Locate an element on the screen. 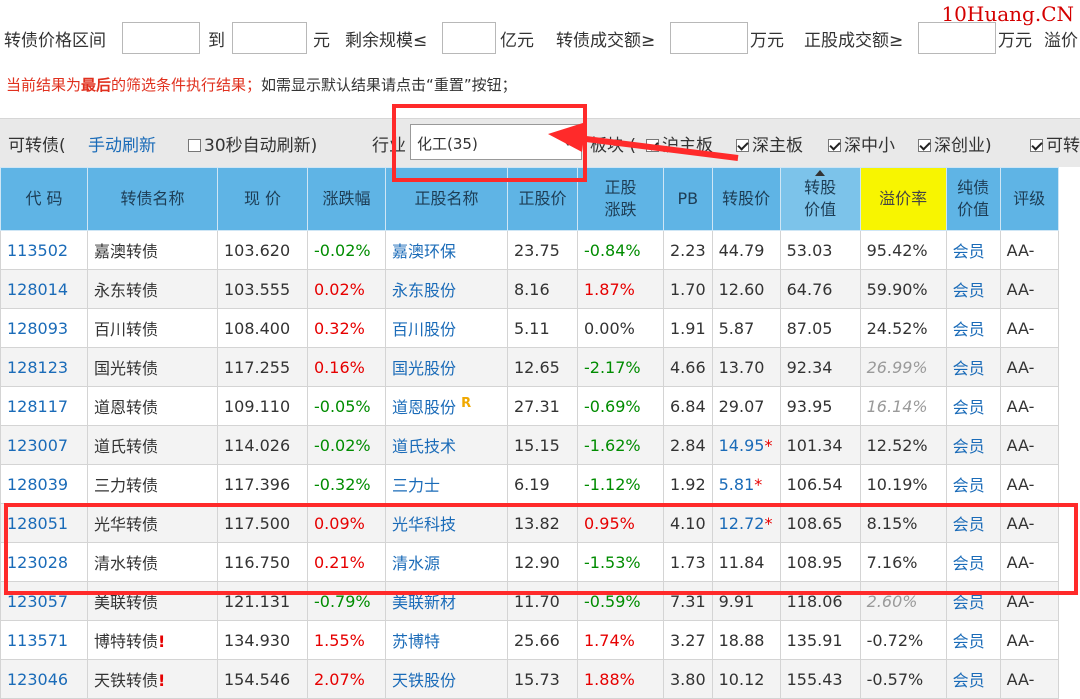  notice-suffix: 如需显示默认结果请点击“重置”按钮； is located at coordinates (389, 85).